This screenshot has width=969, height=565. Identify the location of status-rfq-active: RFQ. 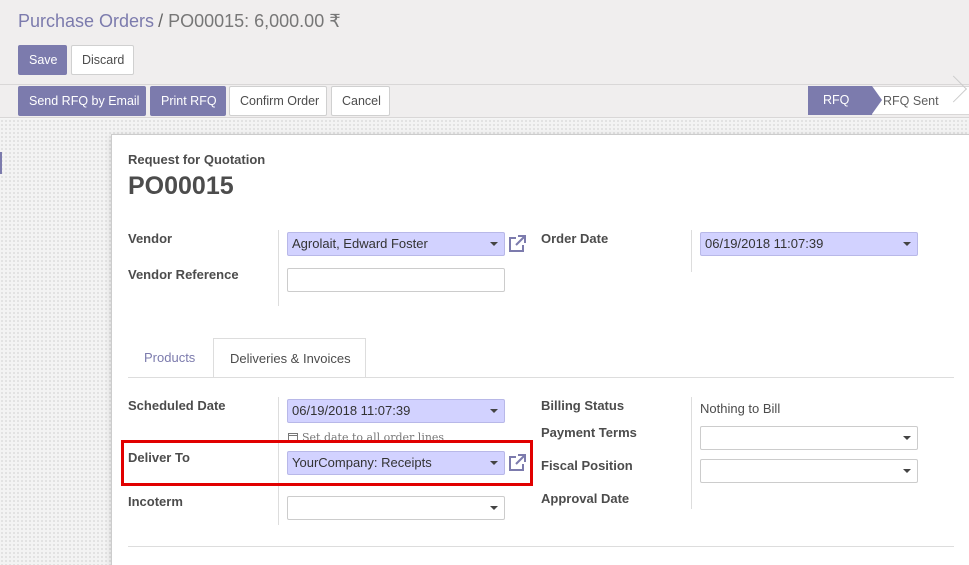
(845, 100).